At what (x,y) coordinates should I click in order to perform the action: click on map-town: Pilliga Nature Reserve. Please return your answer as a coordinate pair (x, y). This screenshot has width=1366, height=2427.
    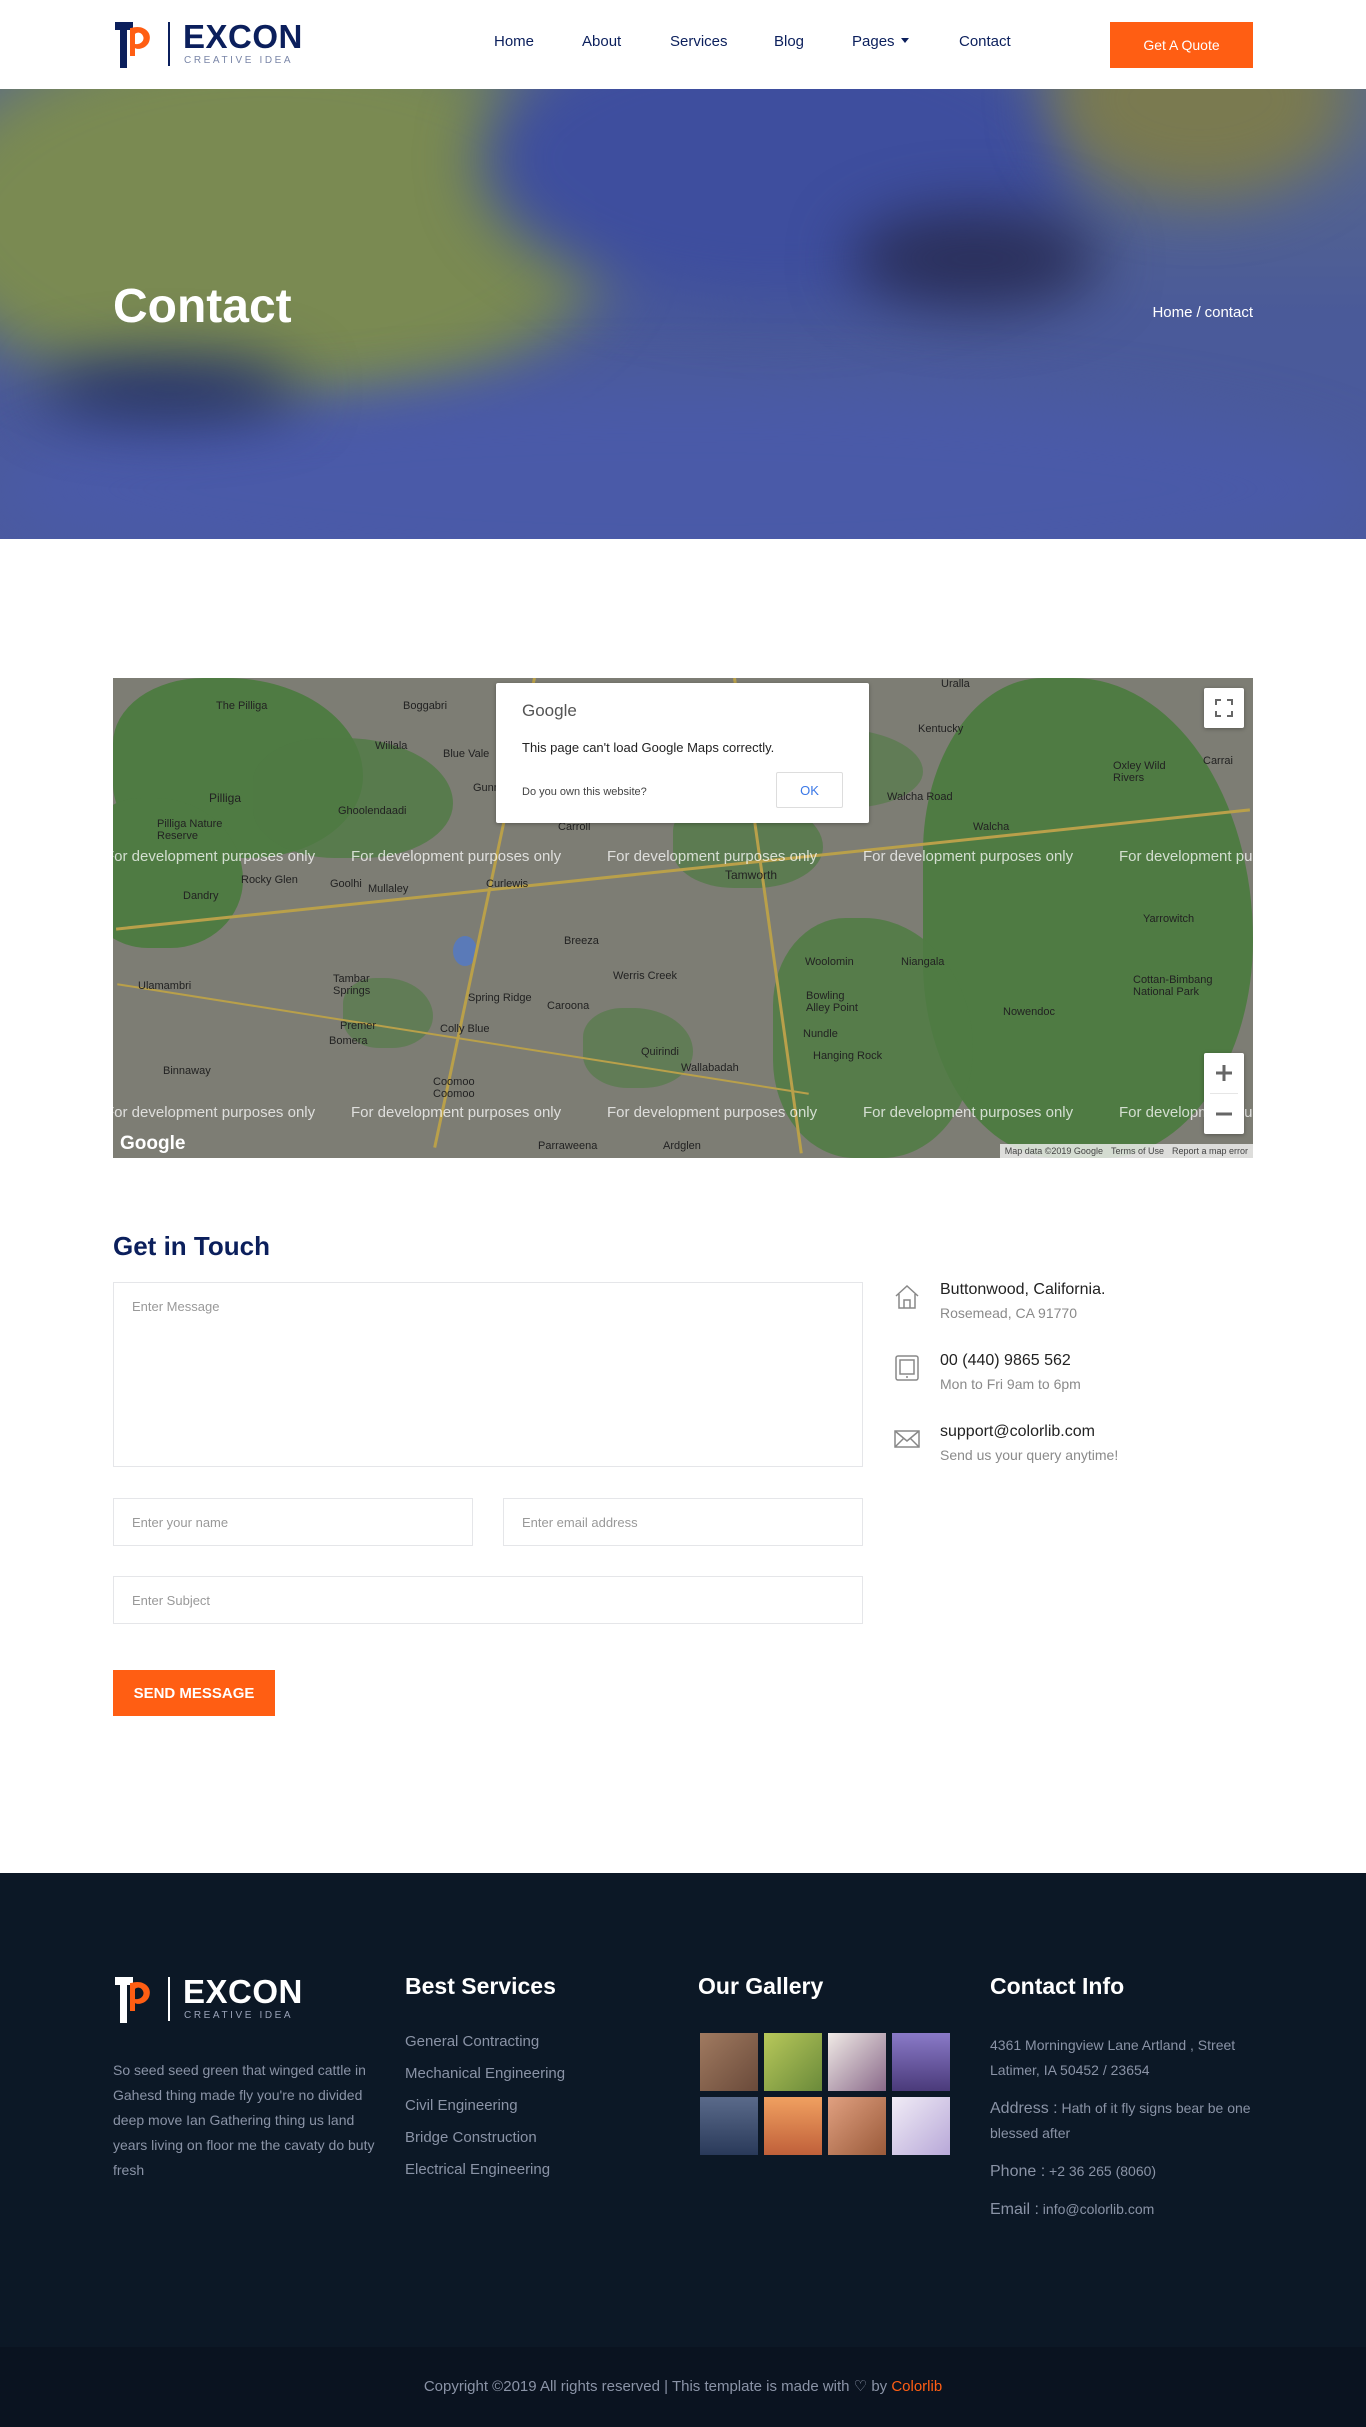
    Looking at the image, I should click on (190, 830).